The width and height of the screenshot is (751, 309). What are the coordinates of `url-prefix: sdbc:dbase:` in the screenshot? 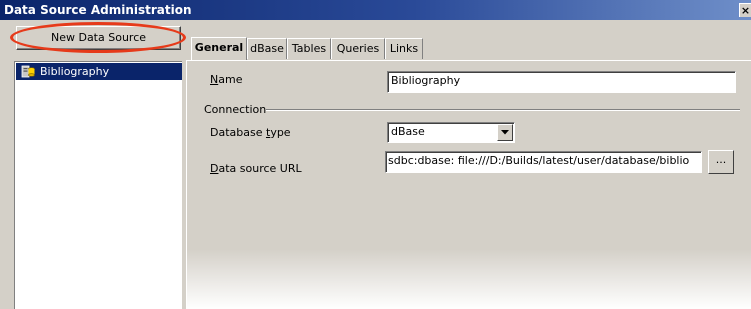 It's located at (421, 160).